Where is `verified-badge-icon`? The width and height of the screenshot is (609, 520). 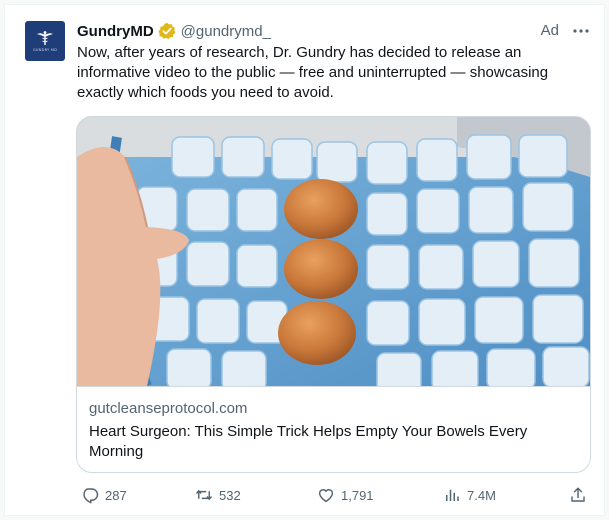 verified-badge-icon is located at coordinates (167, 31).